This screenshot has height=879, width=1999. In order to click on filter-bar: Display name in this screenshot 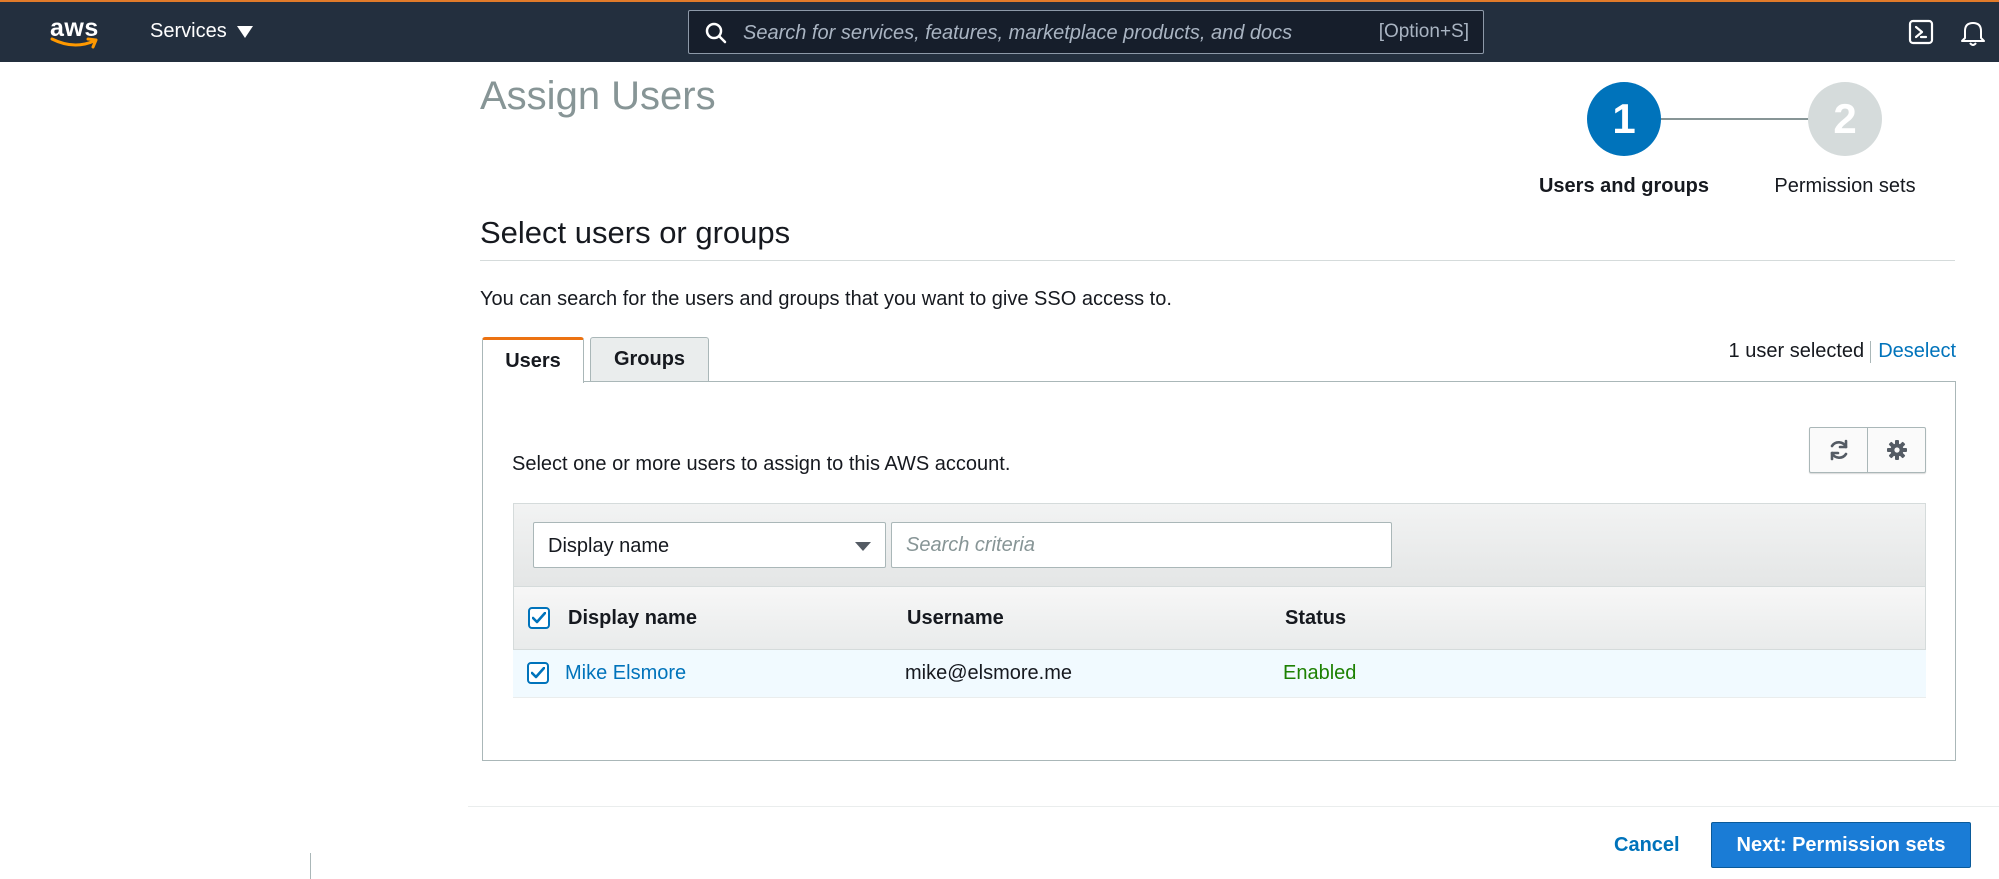, I will do `click(1219, 545)`.